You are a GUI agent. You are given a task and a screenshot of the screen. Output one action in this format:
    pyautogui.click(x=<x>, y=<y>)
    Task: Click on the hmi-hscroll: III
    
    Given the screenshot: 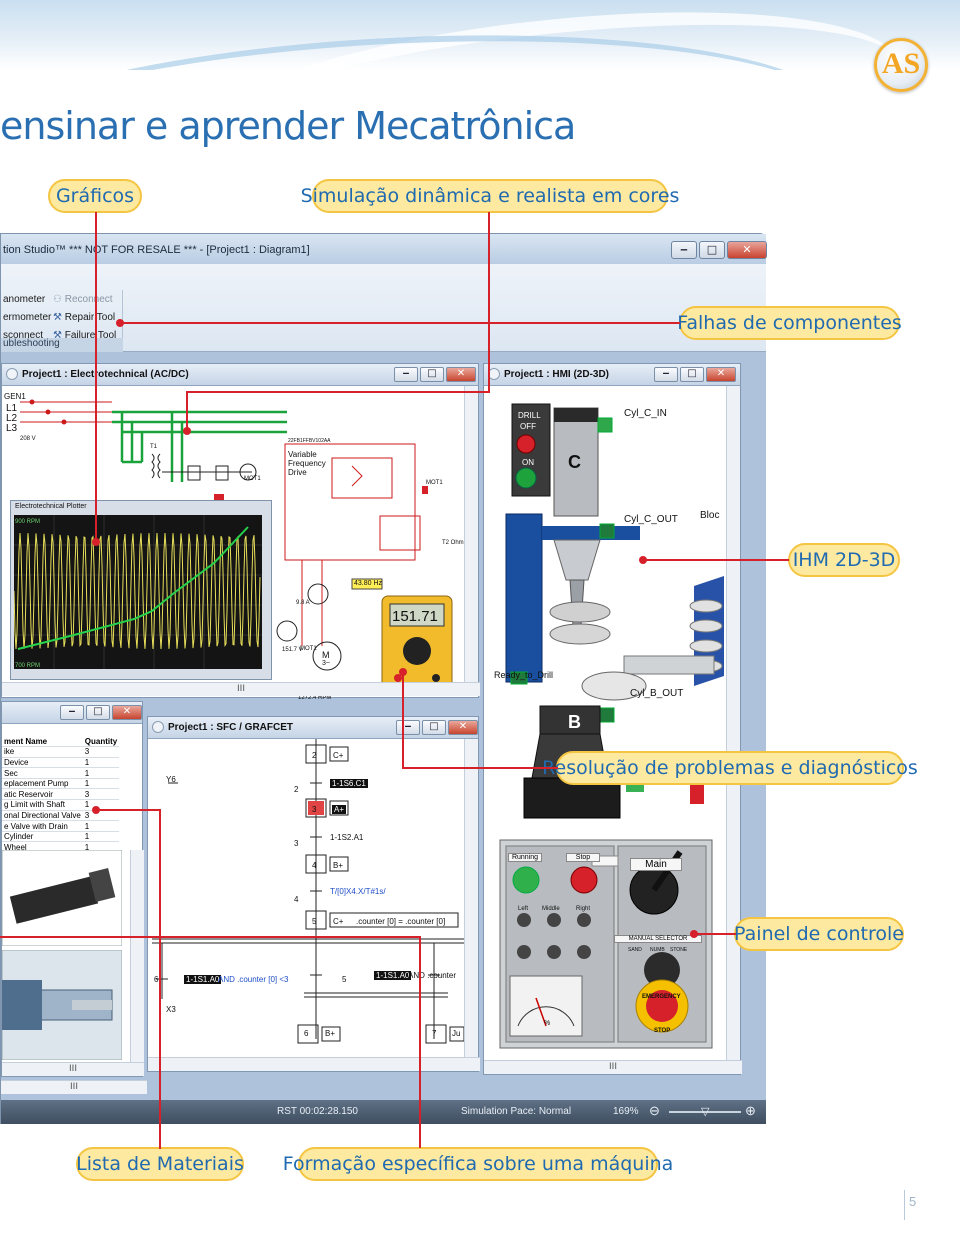 What is the action you would take?
    pyautogui.click(x=613, y=1067)
    